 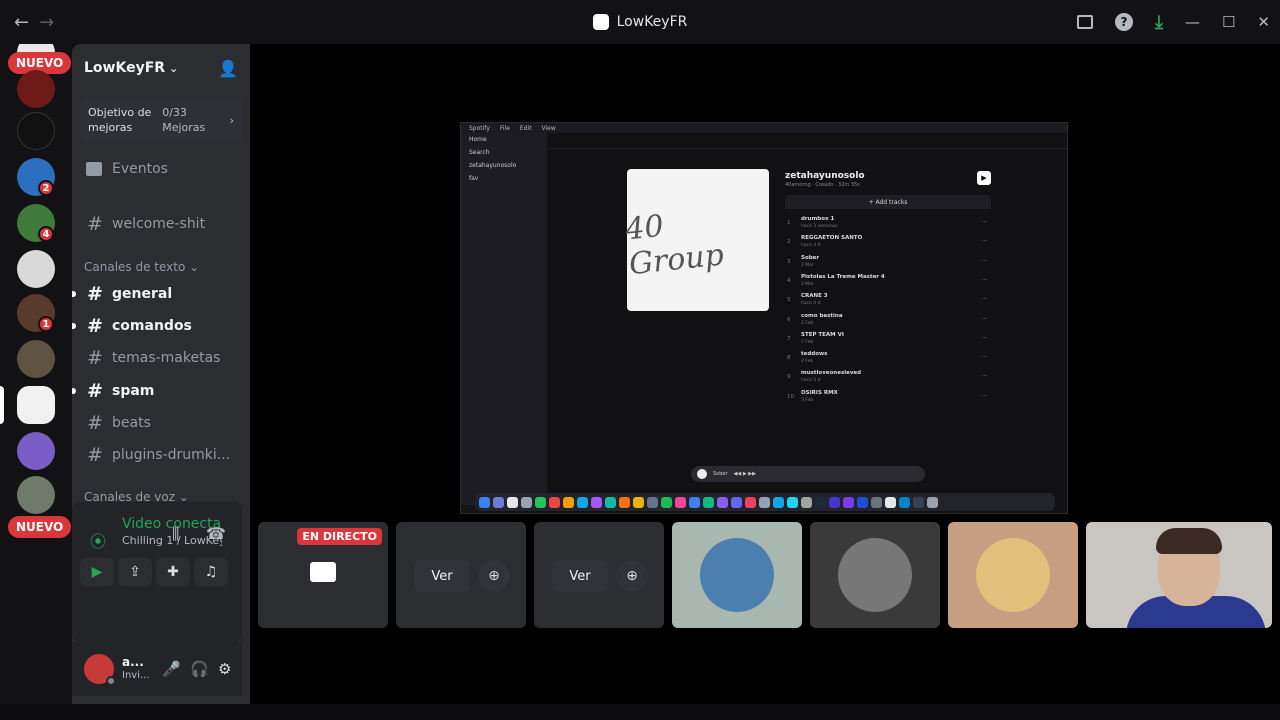 I want to click on track-title: como bastina, so click(x=822, y=315).